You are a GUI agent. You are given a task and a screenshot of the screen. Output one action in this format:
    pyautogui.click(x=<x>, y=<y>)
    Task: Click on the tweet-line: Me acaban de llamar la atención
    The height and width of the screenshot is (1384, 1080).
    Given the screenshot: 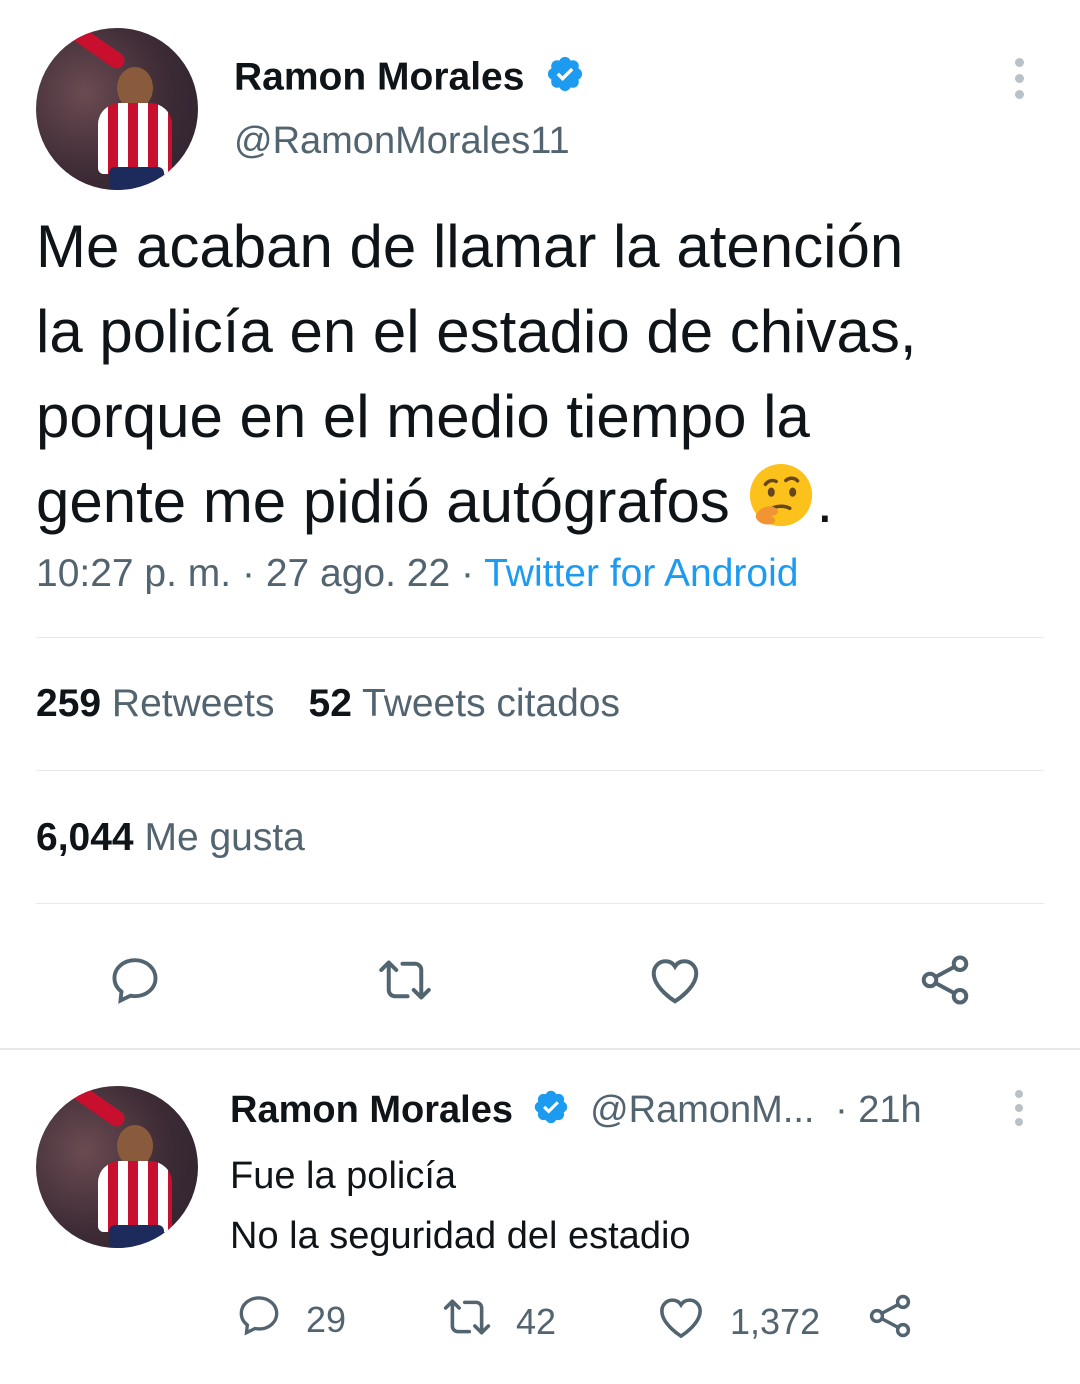 What is the action you would take?
    pyautogui.click(x=470, y=246)
    